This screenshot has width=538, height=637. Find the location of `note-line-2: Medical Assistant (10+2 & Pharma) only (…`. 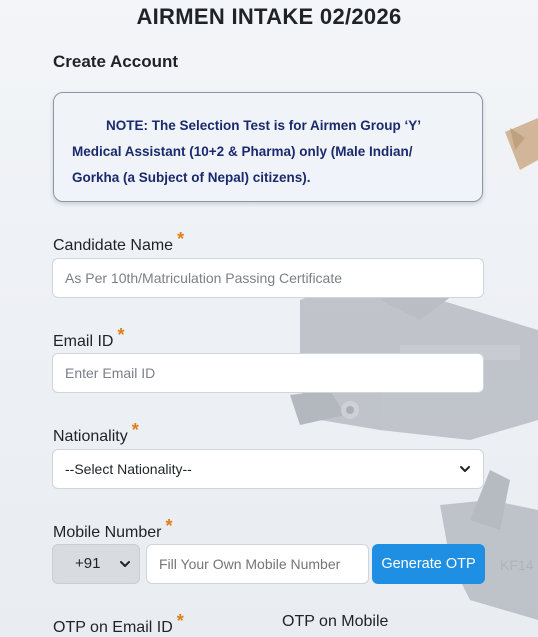

note-line-2: Medical Assistant (10+2 & Pharma) only (… is located at coordinates (242, 151).